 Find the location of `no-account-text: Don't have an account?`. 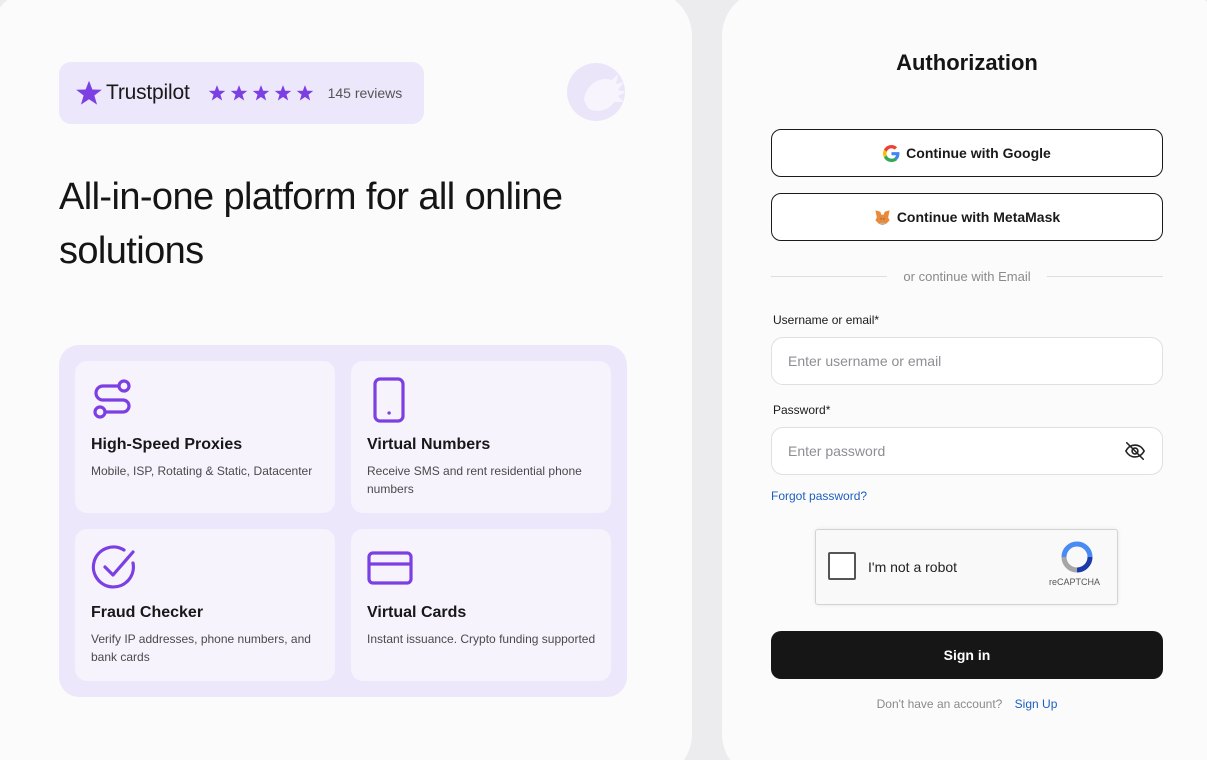

no-account-text: Don't have an account? is located at coordinates (939, 704).